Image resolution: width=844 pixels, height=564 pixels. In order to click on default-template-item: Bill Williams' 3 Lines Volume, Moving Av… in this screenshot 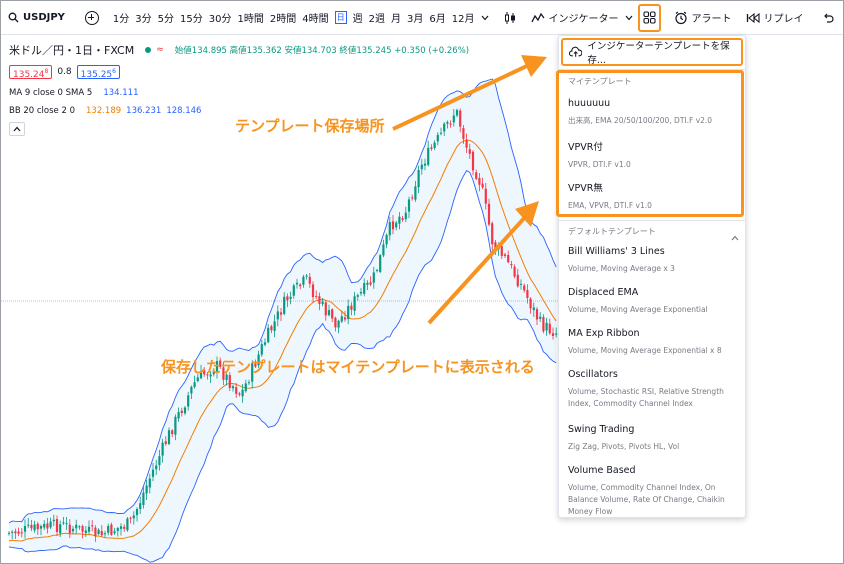, I will do `click(656, 260)`.